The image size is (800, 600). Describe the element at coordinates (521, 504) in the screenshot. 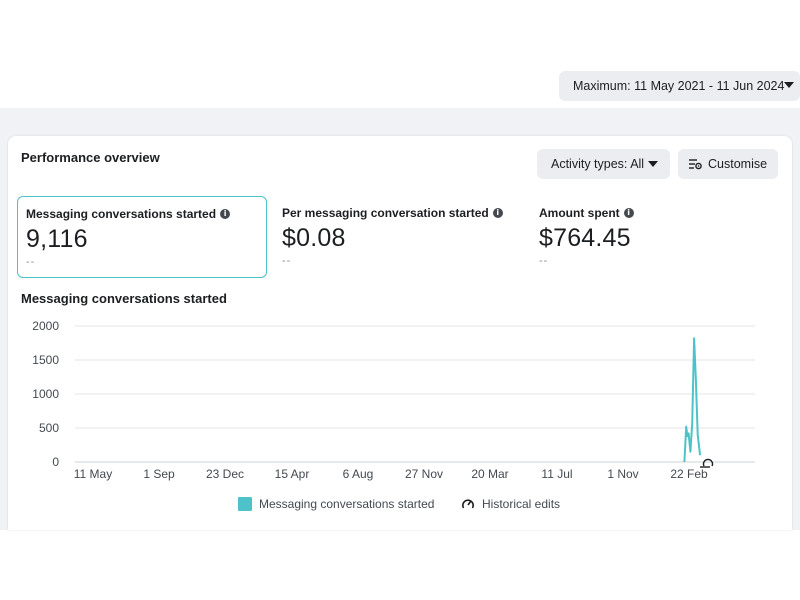

I see `legend-historical-label: Historical edits` at that location.